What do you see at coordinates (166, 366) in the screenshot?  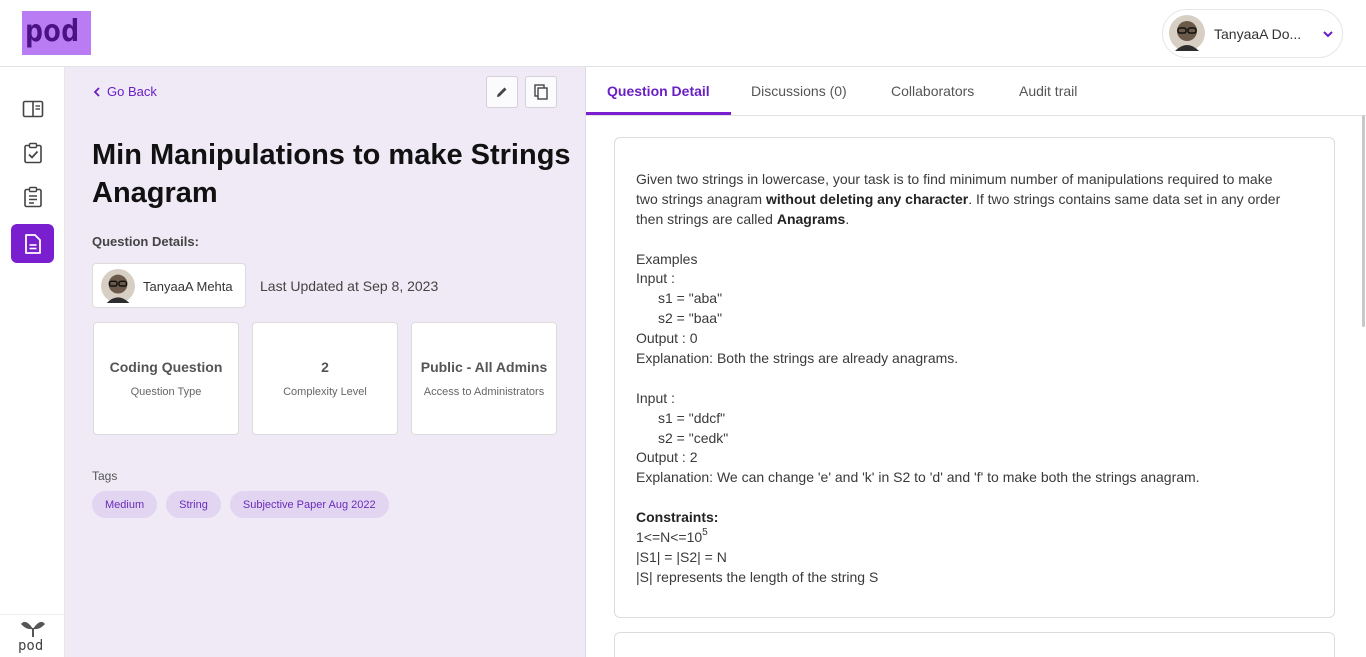 I see `card-value: Coding Question` at bounding box center [166, 366].